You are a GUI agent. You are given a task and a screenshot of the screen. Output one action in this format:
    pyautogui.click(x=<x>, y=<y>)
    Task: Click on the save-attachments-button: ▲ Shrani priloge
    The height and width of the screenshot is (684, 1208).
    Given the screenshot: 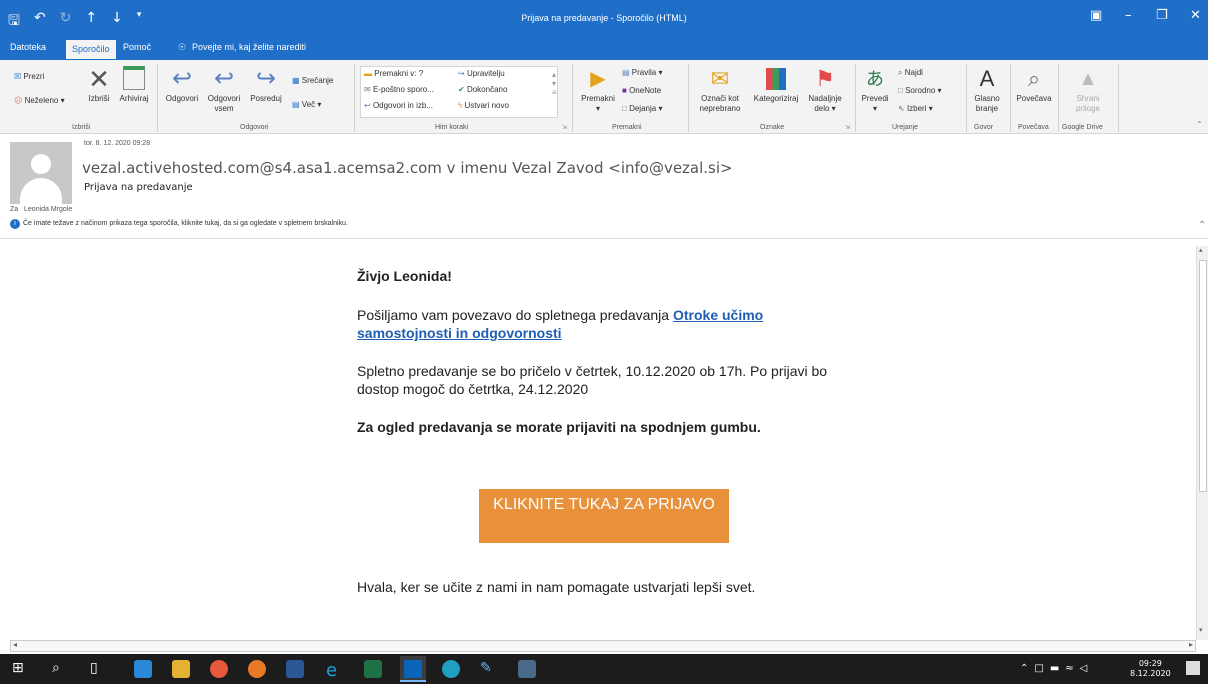 What is the action you would take?
    pyautogui.click(x=1088, y=89)
    